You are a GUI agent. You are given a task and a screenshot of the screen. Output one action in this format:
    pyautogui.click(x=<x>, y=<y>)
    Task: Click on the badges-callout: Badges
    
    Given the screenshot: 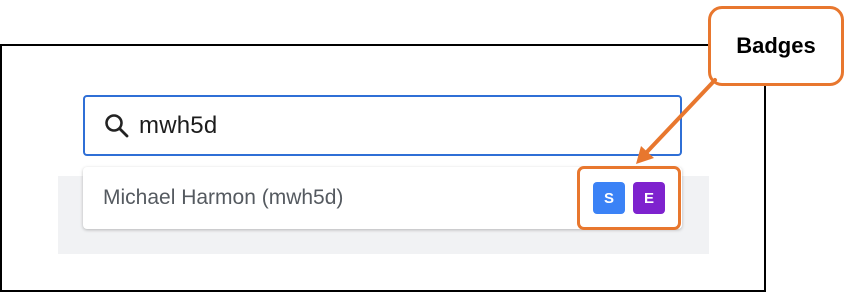 What is the action you would take?
    pyautogui.click(x=776, y=46)
    